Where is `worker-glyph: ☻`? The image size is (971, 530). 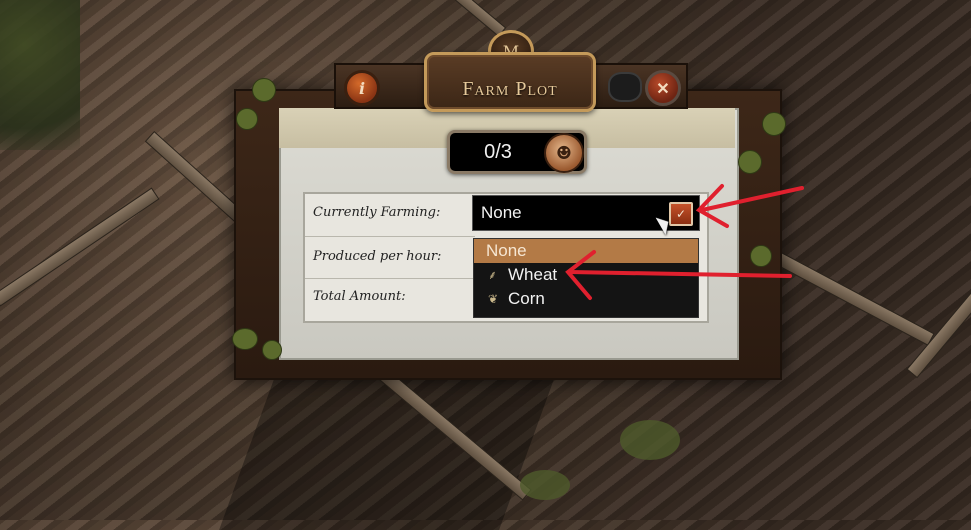
worker-glyph: ☻ is located at coordinates (564, 153).